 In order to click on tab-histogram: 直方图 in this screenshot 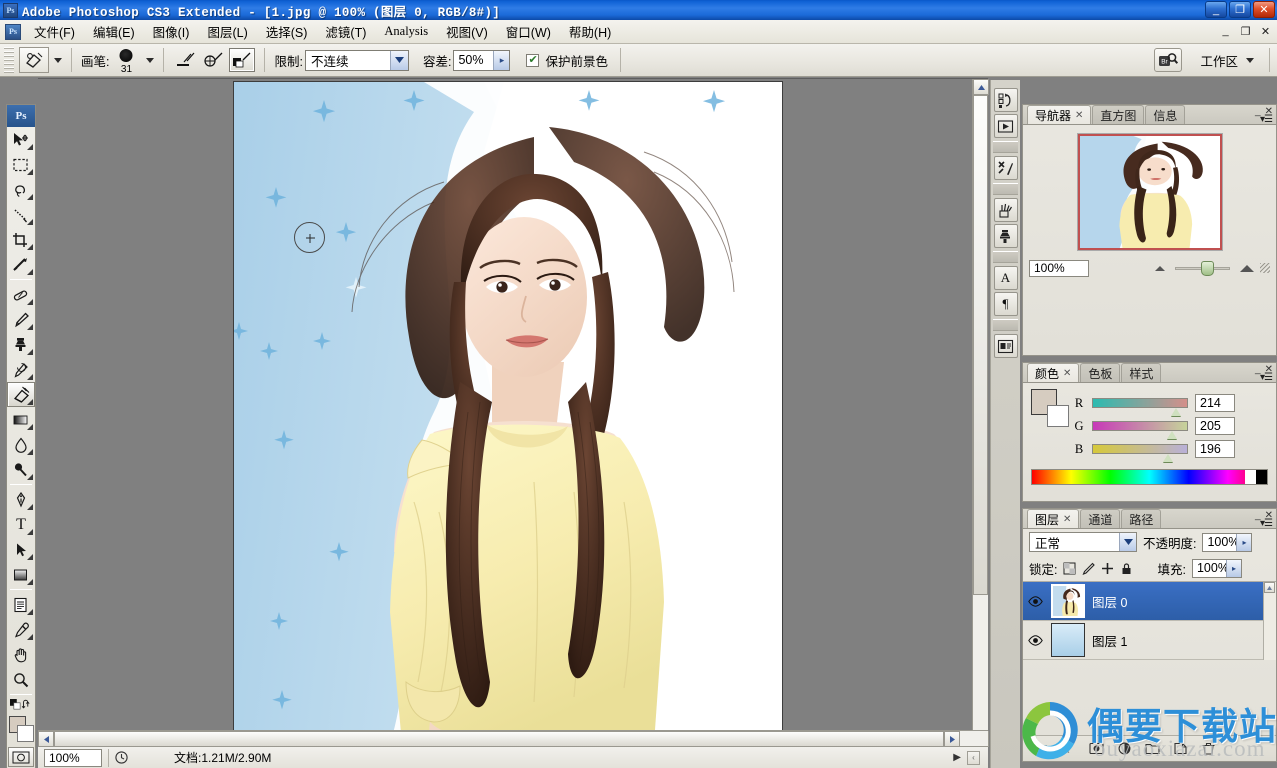, I will do `click(1118, 114)`.